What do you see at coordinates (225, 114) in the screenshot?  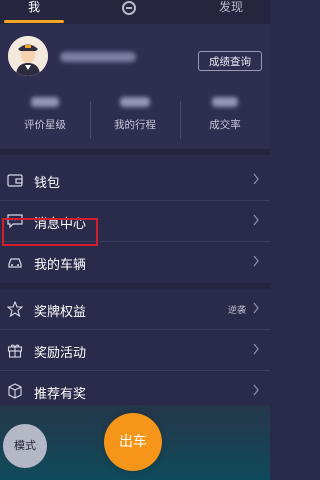 I see `stat-deal-rate: 成交率` at bounding box center [225, 114].